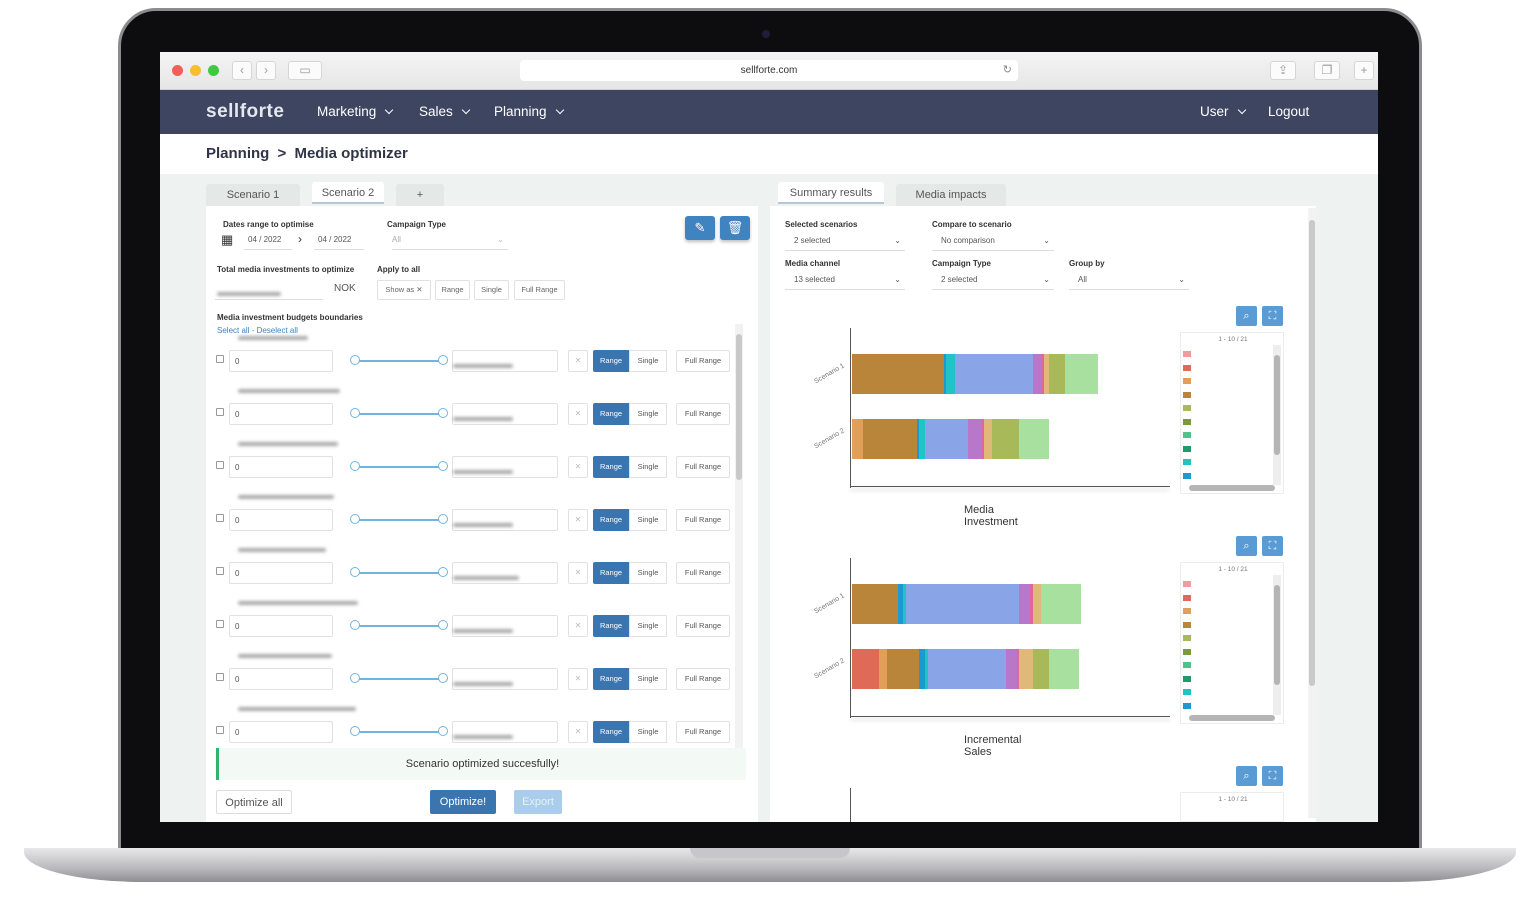 Image resolution: width=1540 pixels, height=908 pixels. Describe the element at coordinates (266, 70) in the screenshot. I see `forward-icon: ›` at that location.